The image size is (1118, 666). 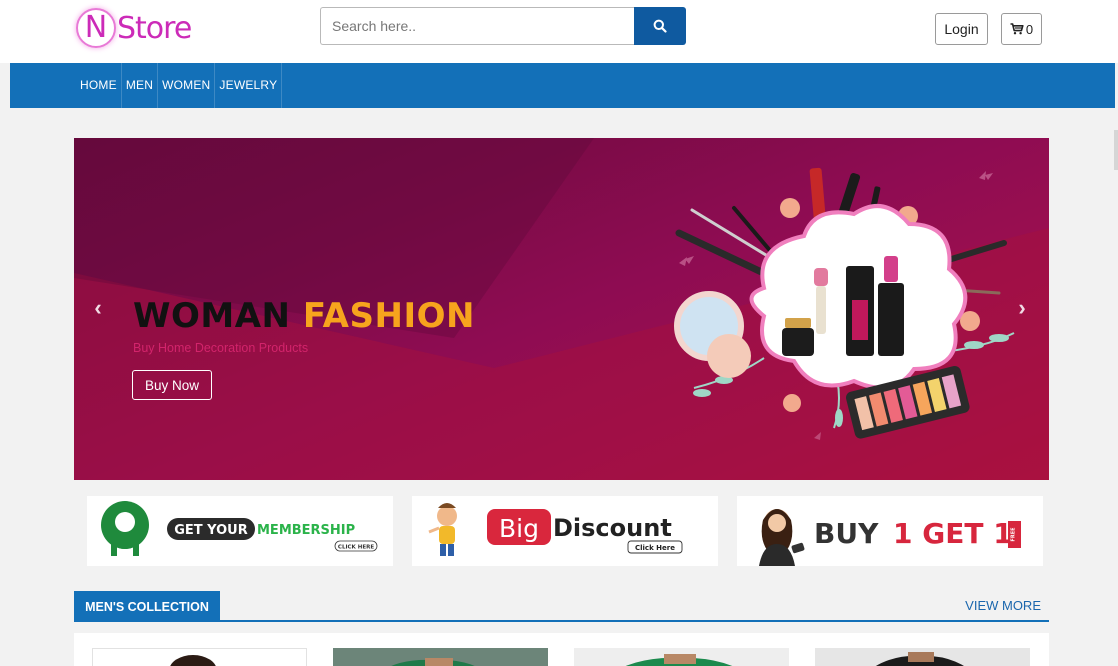 What do you see at coordinates (1017, 29) in the screenshot?
I see `cart-icon` at bounding box center [1017, 29].